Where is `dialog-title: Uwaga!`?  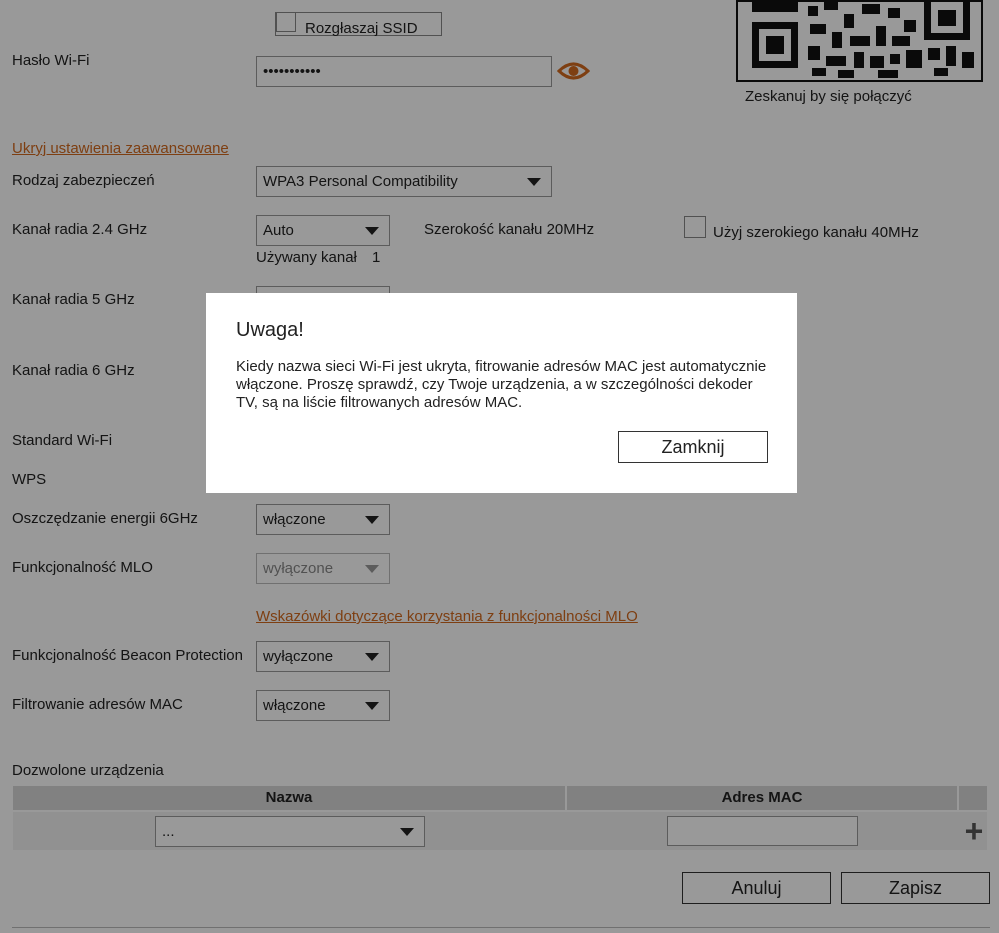
dialog-title: Uwaga! is located at coordinates (270, 330).